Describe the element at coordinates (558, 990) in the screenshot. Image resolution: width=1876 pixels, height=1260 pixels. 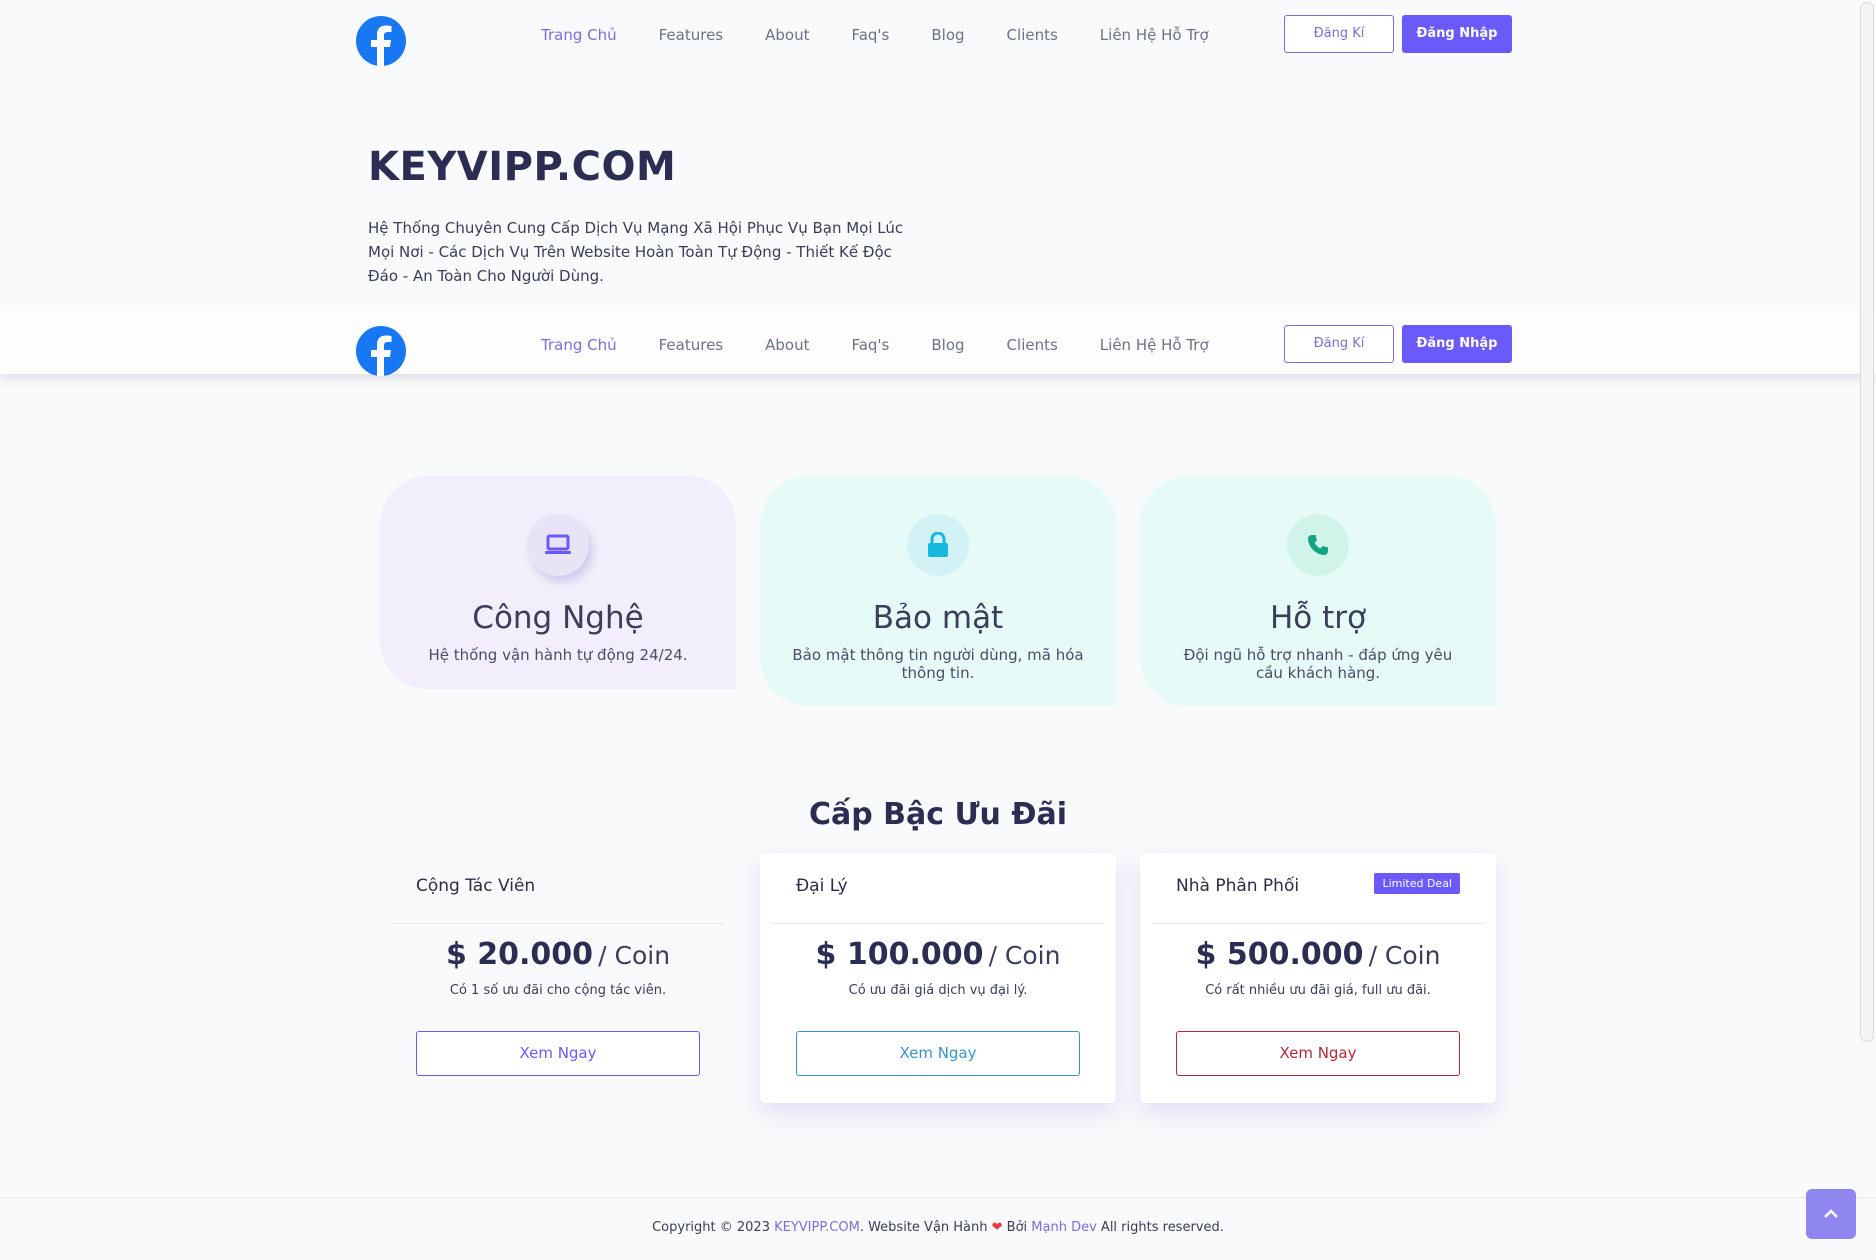
I see `plan-note: Có 1 số ưu đãi cho cộng tác viên.` at that location.